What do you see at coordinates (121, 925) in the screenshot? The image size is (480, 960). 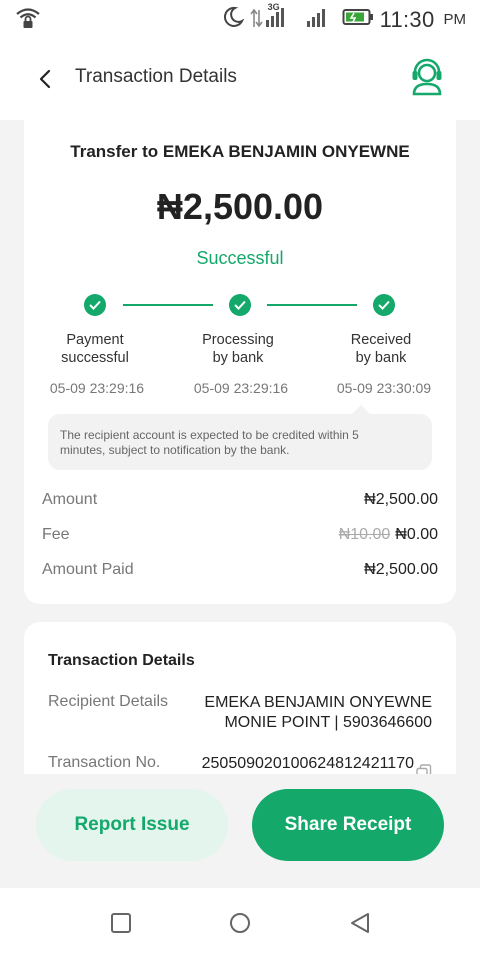 I see `recents-square-icon` at bounding box center [121, 925].